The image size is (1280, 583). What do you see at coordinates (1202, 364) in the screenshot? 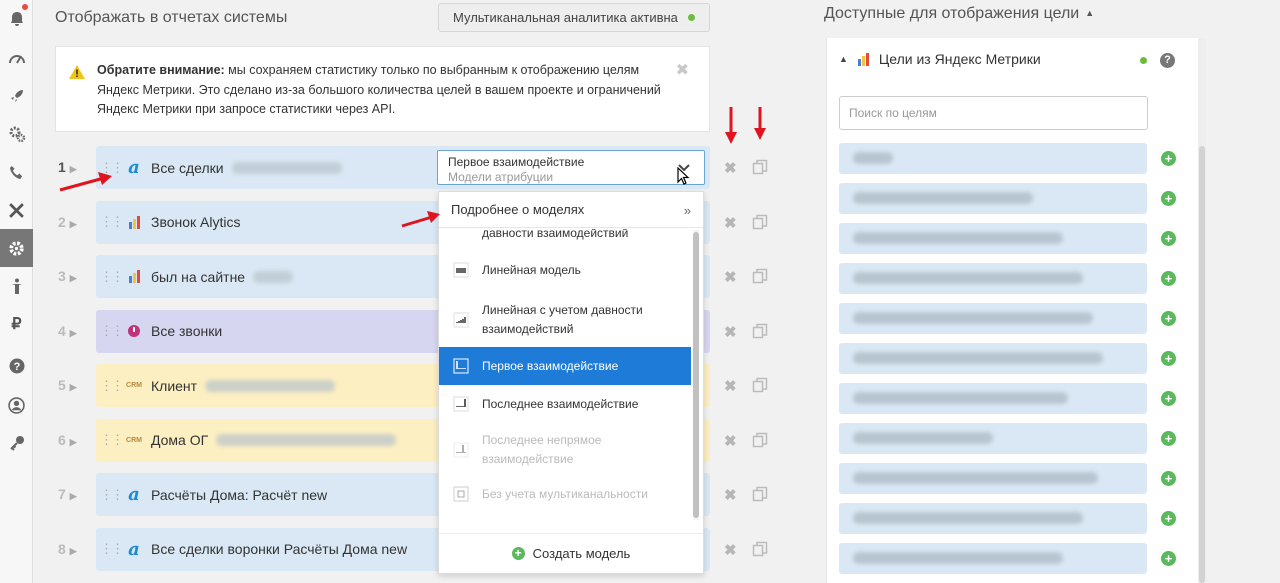
I see `panel-scroll-thumb` at bounding box center [1202, 364].